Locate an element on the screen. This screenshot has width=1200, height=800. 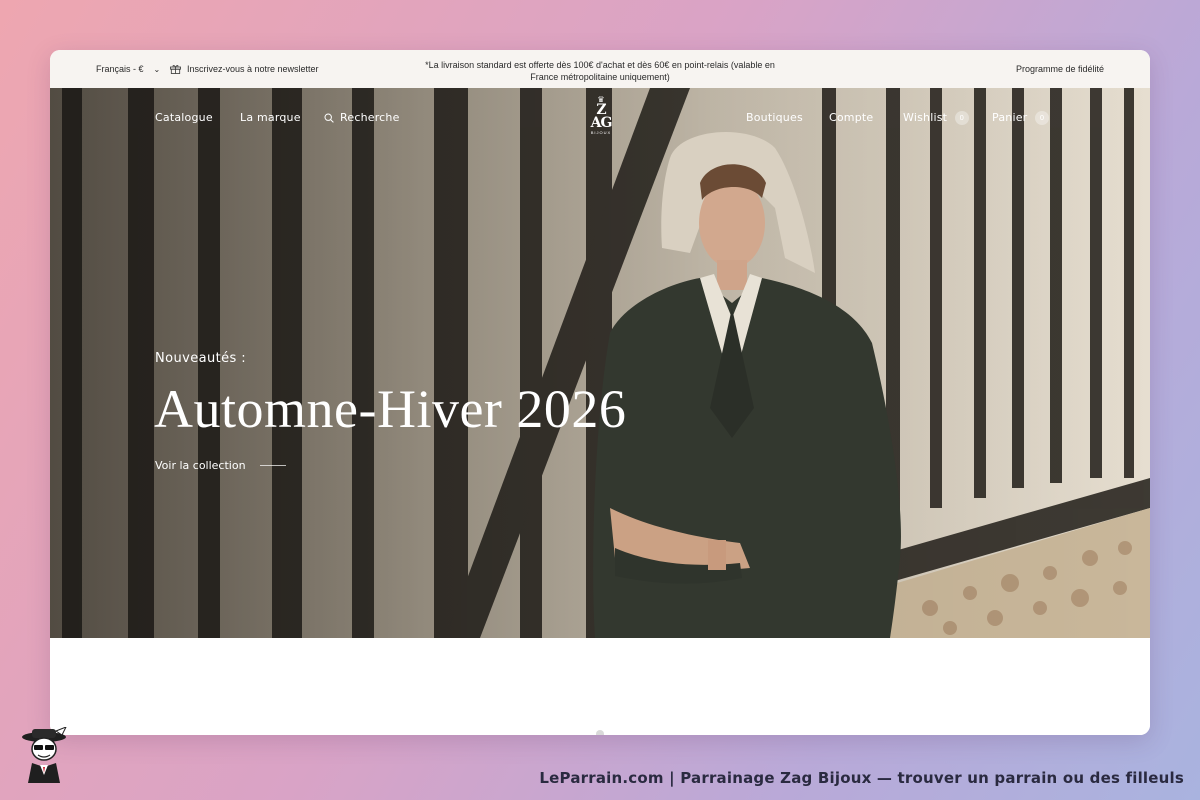
content-area is located at coordinates (600, 686).